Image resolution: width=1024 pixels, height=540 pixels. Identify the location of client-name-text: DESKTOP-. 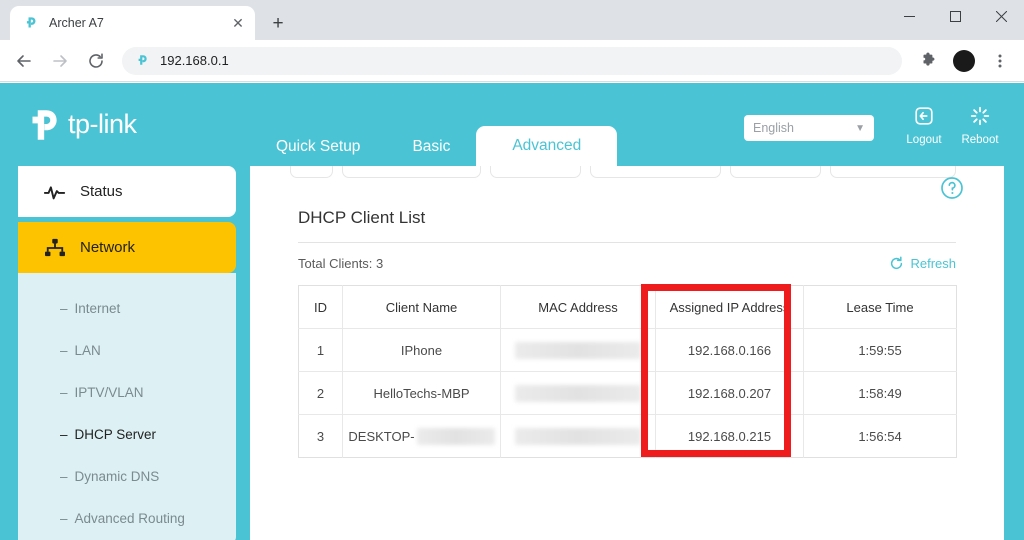
(381, 436).